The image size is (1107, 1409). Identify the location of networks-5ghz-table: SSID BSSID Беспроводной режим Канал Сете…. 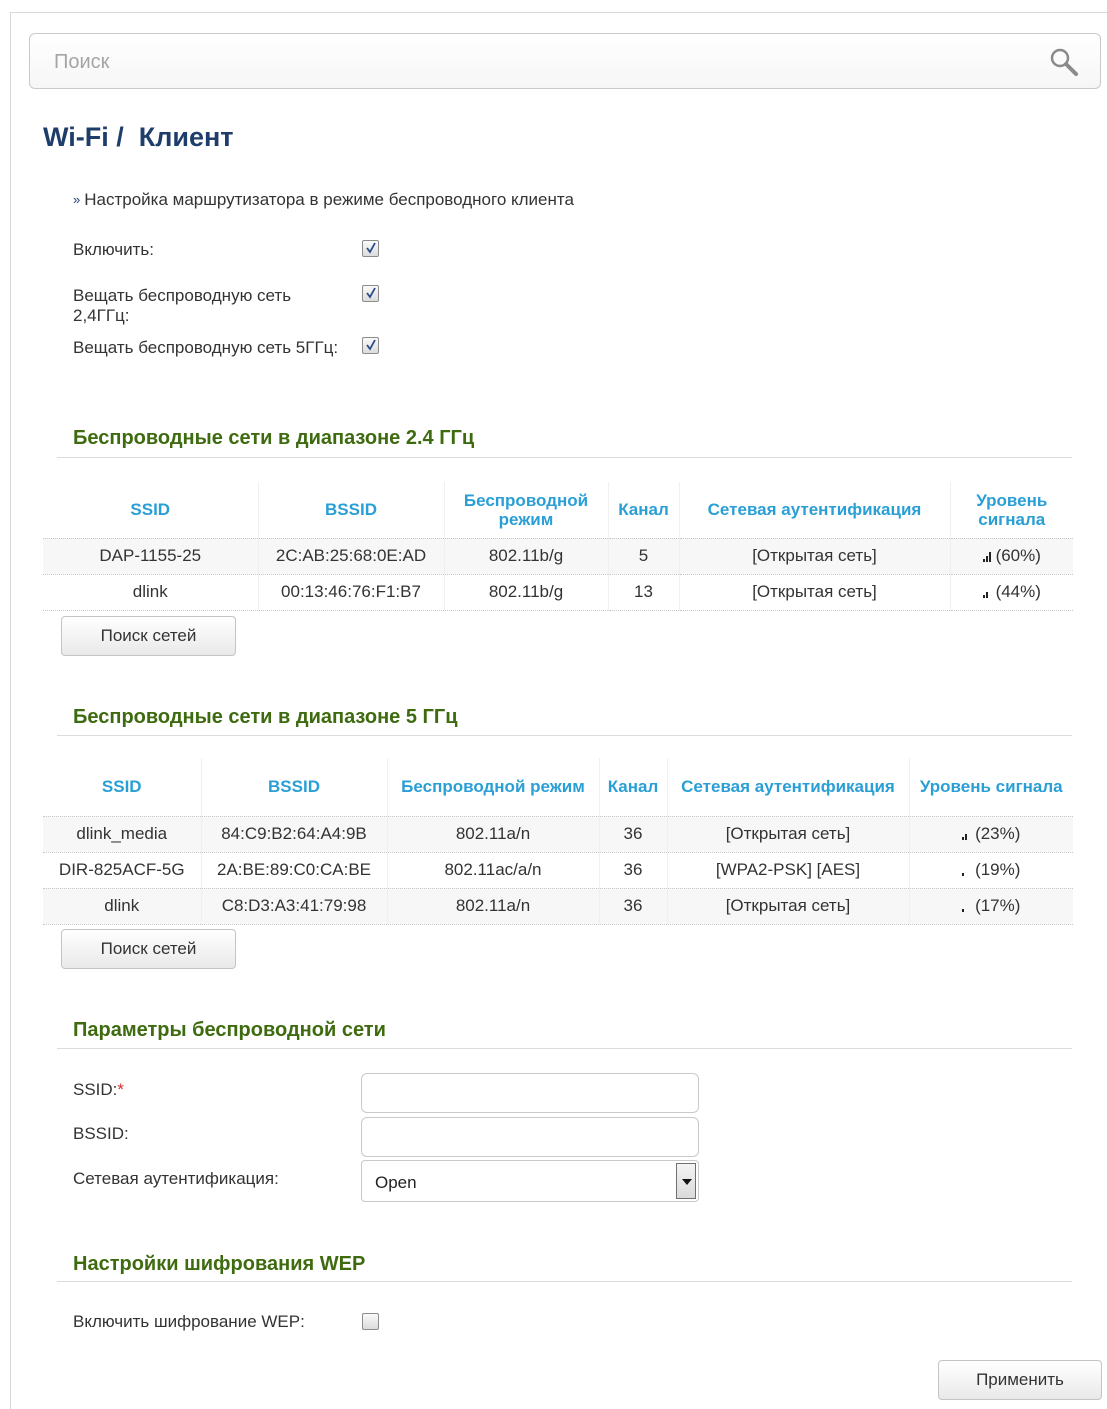
(558, 841).